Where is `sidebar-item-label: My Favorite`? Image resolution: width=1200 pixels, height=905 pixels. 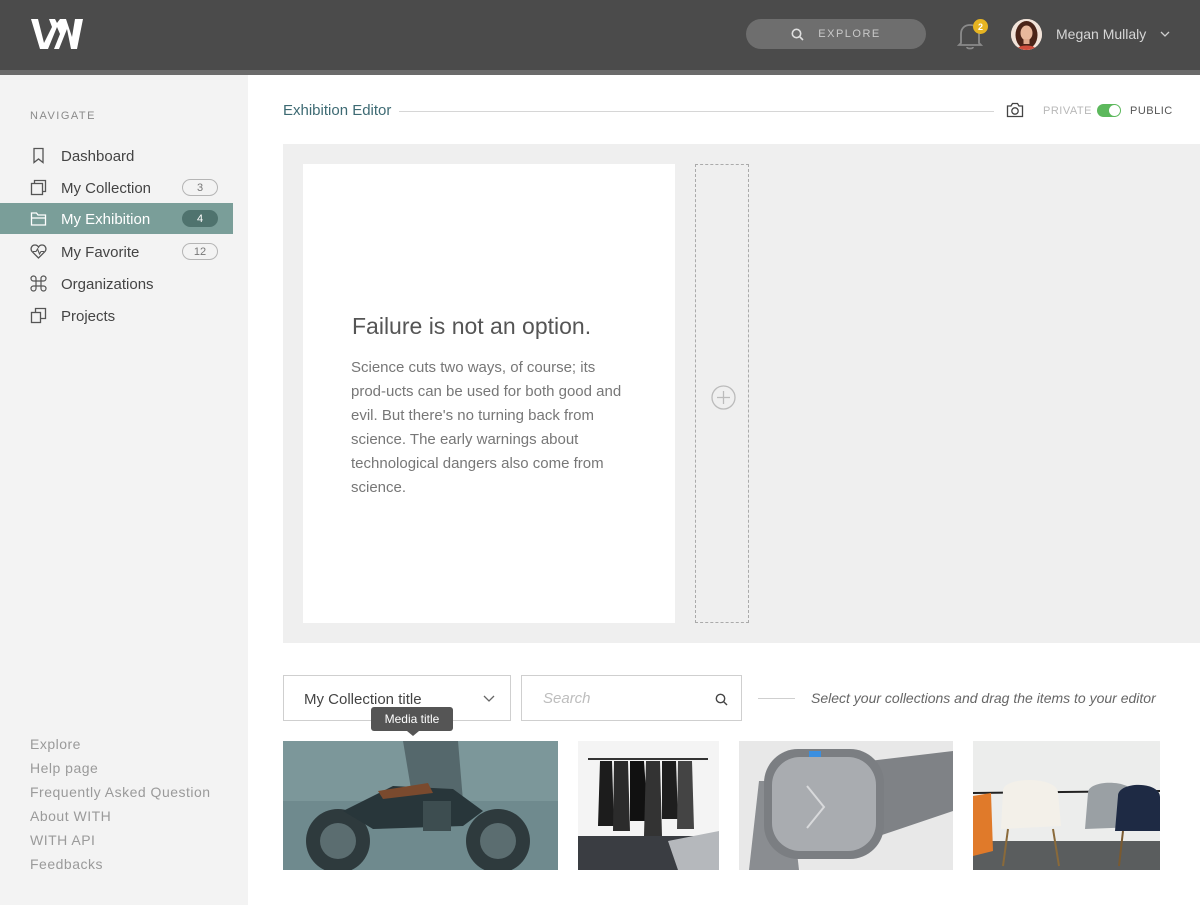
sidebar-item-label: My Favorite is located at coordinates (100, 252).